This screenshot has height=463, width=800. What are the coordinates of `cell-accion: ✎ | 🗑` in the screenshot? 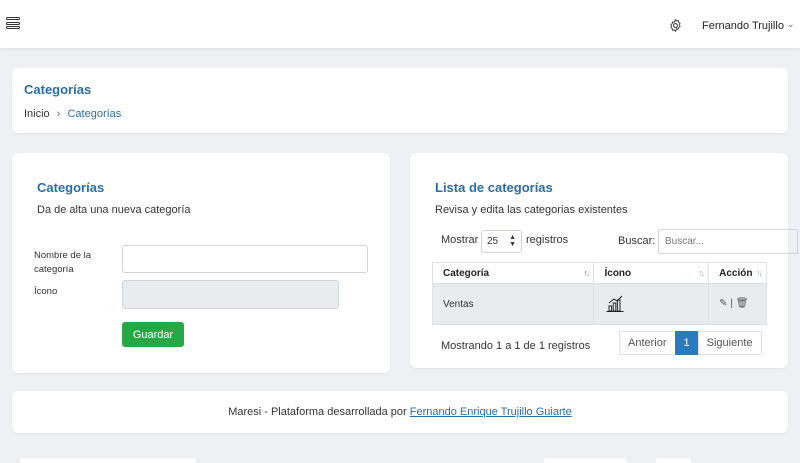 It's located at (738, 304).